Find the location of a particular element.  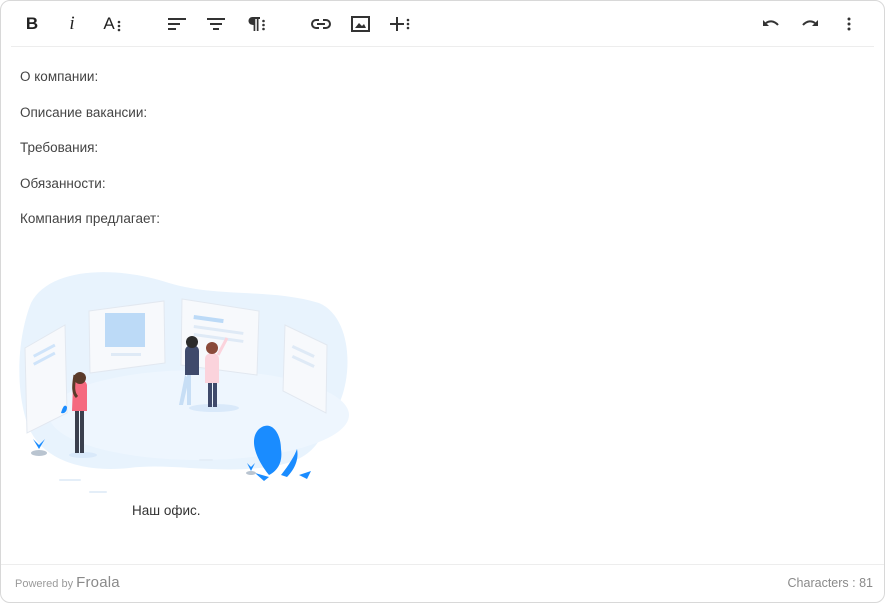

undo-button is located at coordinates (771, 24).